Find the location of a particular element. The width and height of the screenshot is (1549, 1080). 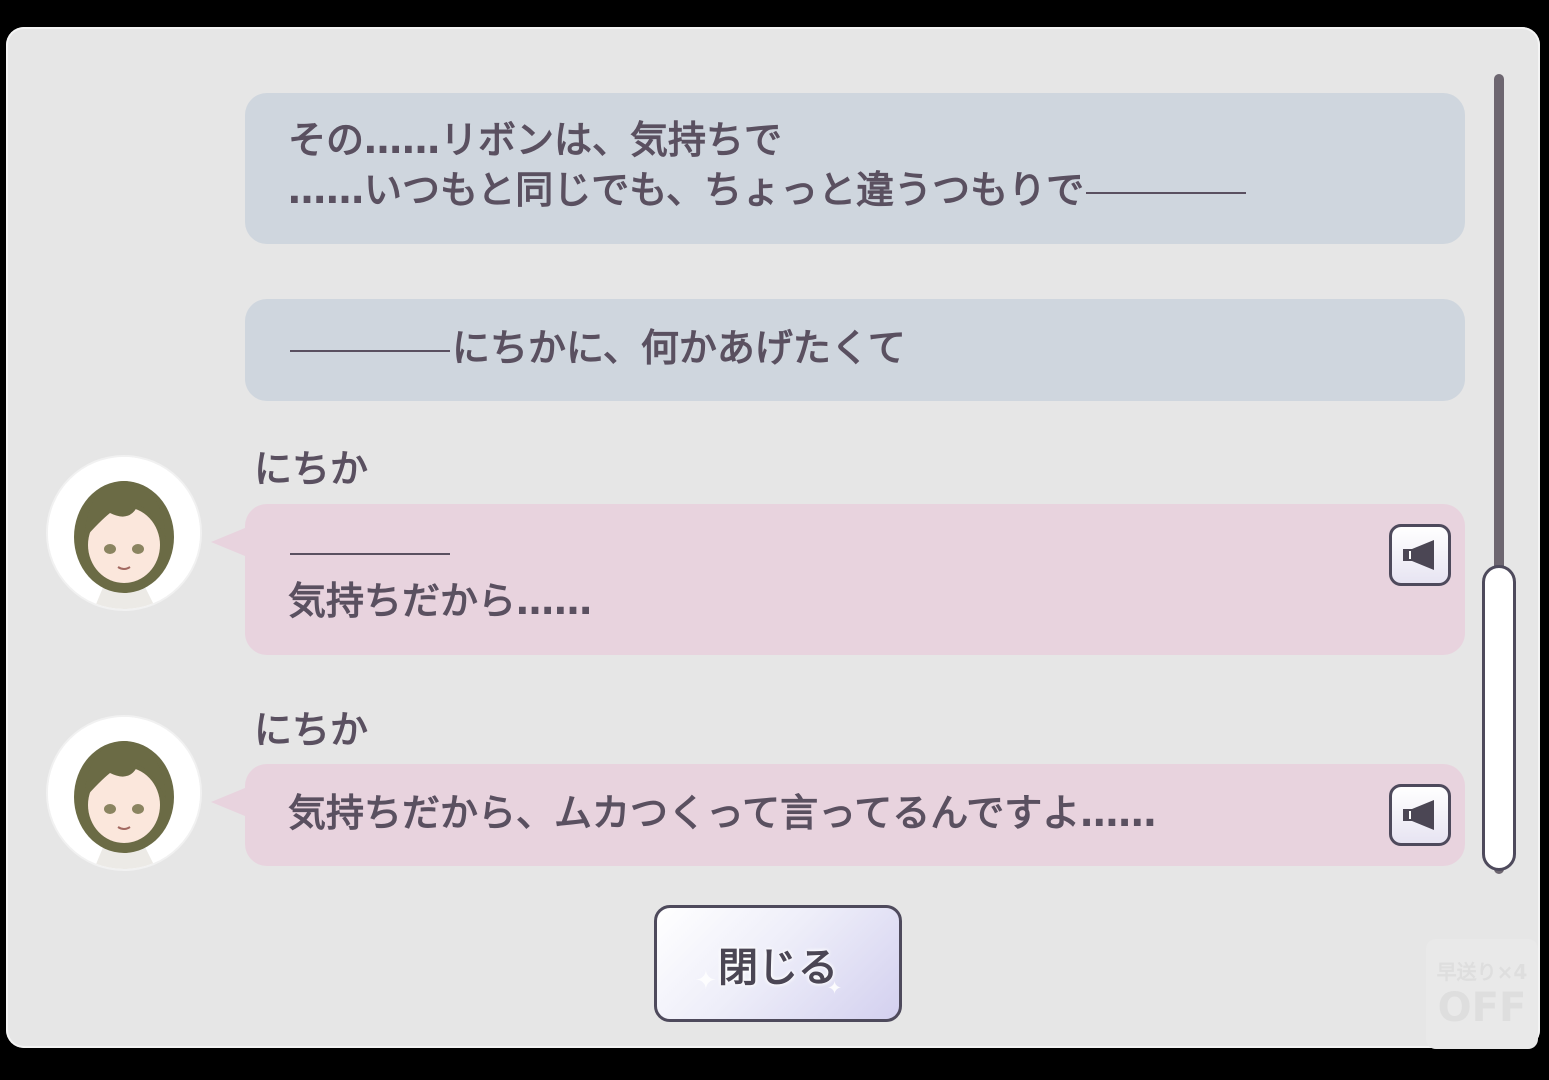

close-button: ✦ ✦ 閉じる is located at coordinates (778, 963).